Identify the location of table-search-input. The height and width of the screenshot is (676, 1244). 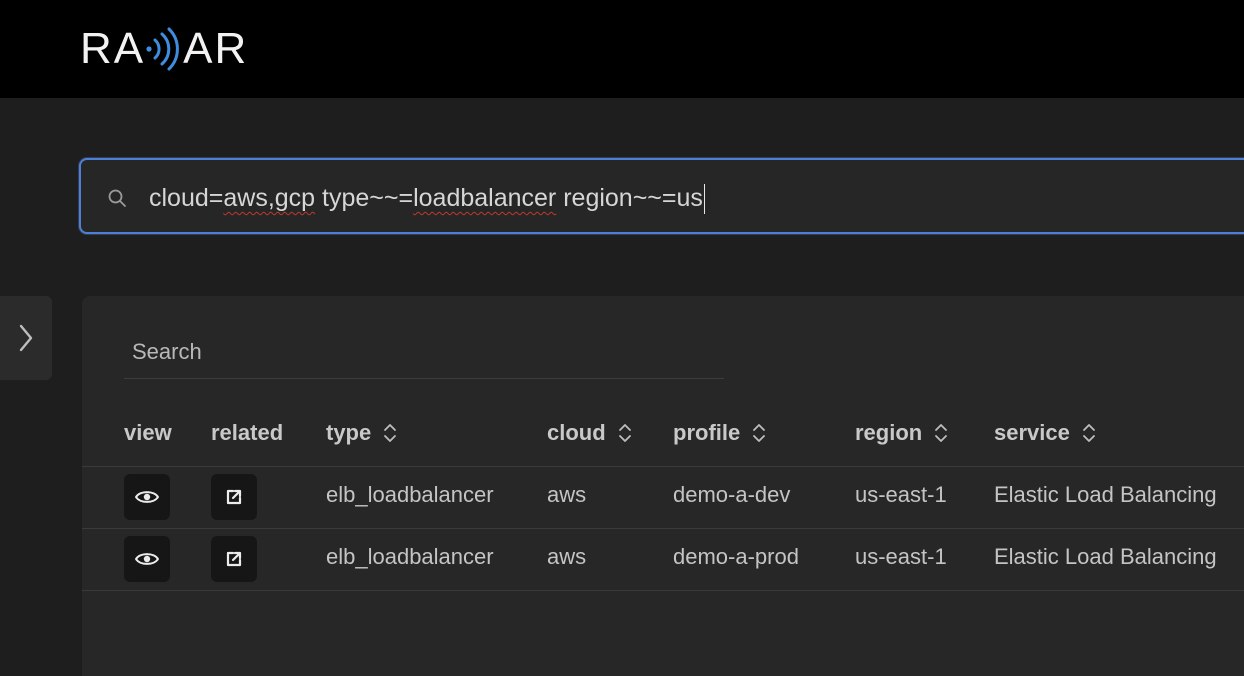
(424, 352).